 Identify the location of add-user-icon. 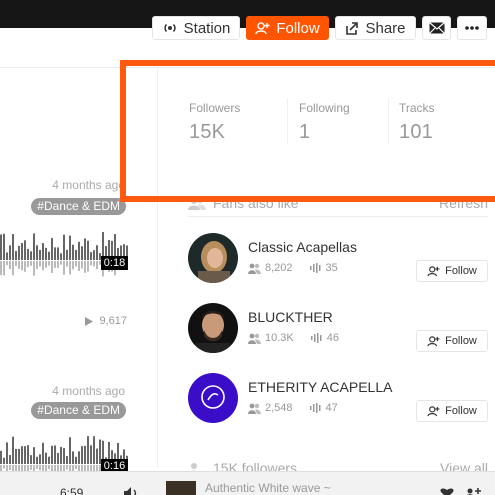
(433, 270).